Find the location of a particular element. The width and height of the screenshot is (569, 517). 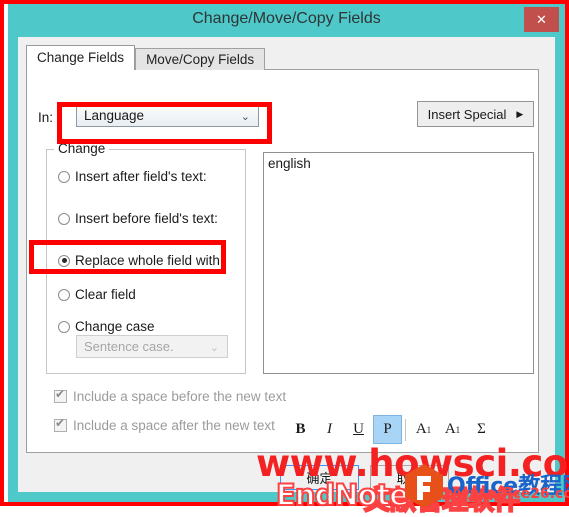

radio-insert-before-indicator is located at coordinates (64, 218).